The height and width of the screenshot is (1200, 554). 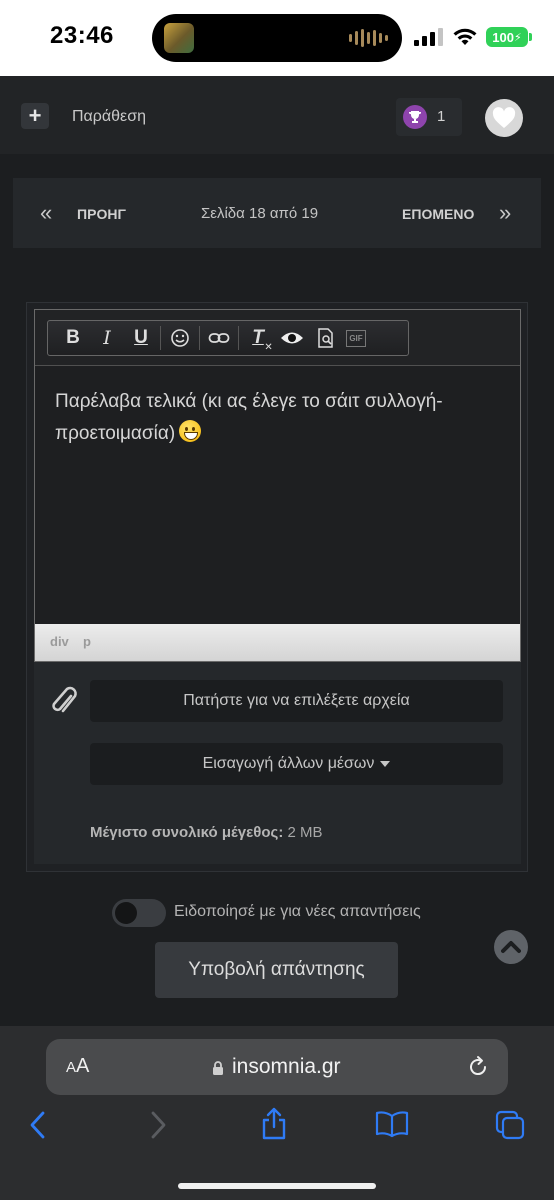 I want to click on forward-icon, so click(x=158, y=1125).